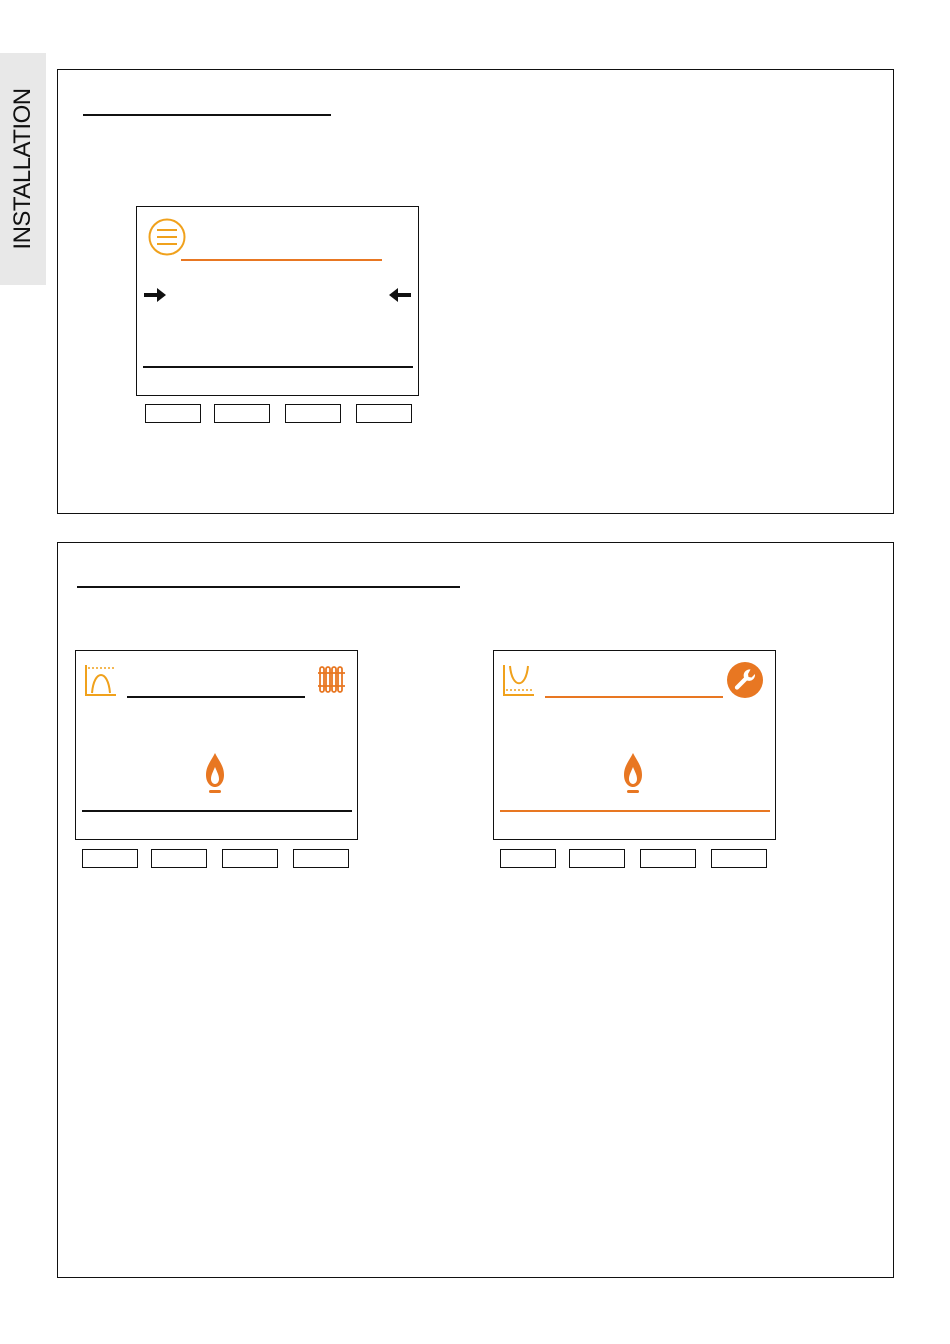  I want to click on display-screen-heating, so click(216, 745).